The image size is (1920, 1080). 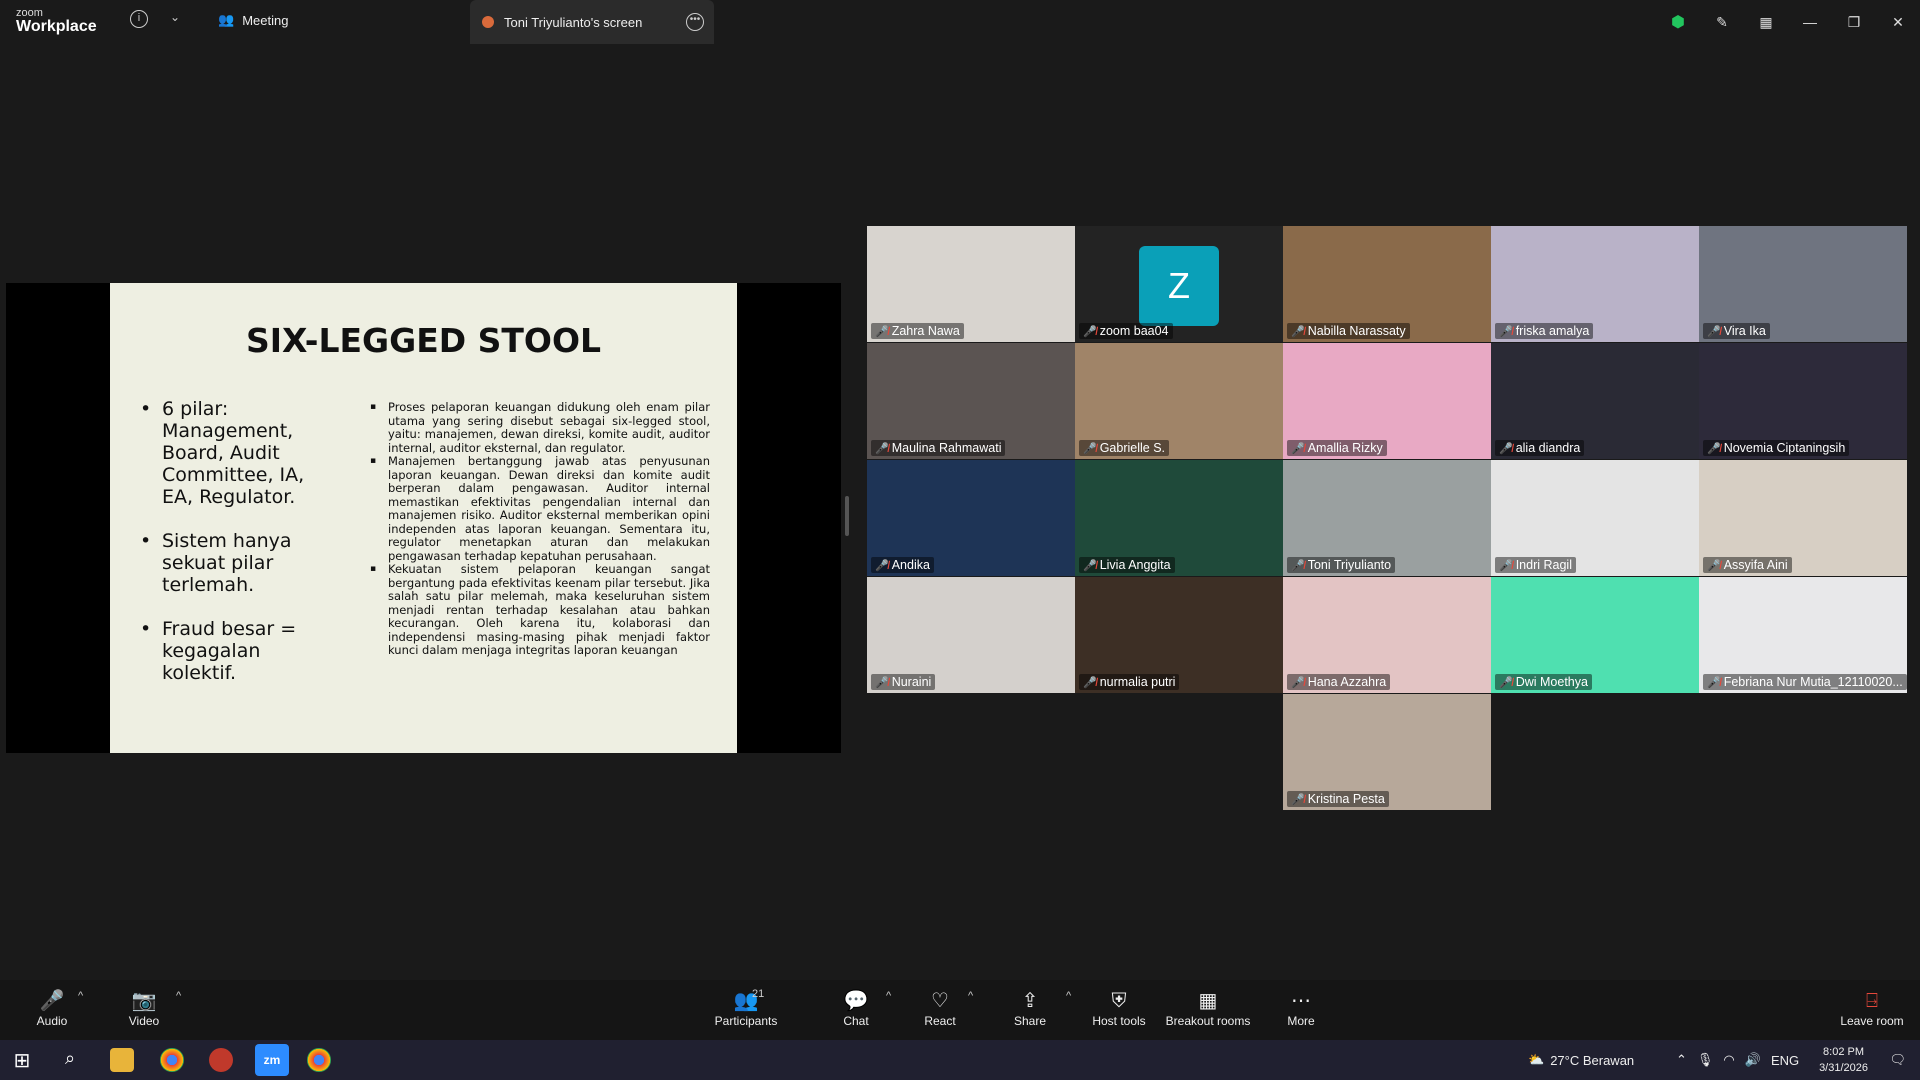 I want to click on participant-tile: 🎤̸ Kristina Pesta, so click(x=1387, y=752).